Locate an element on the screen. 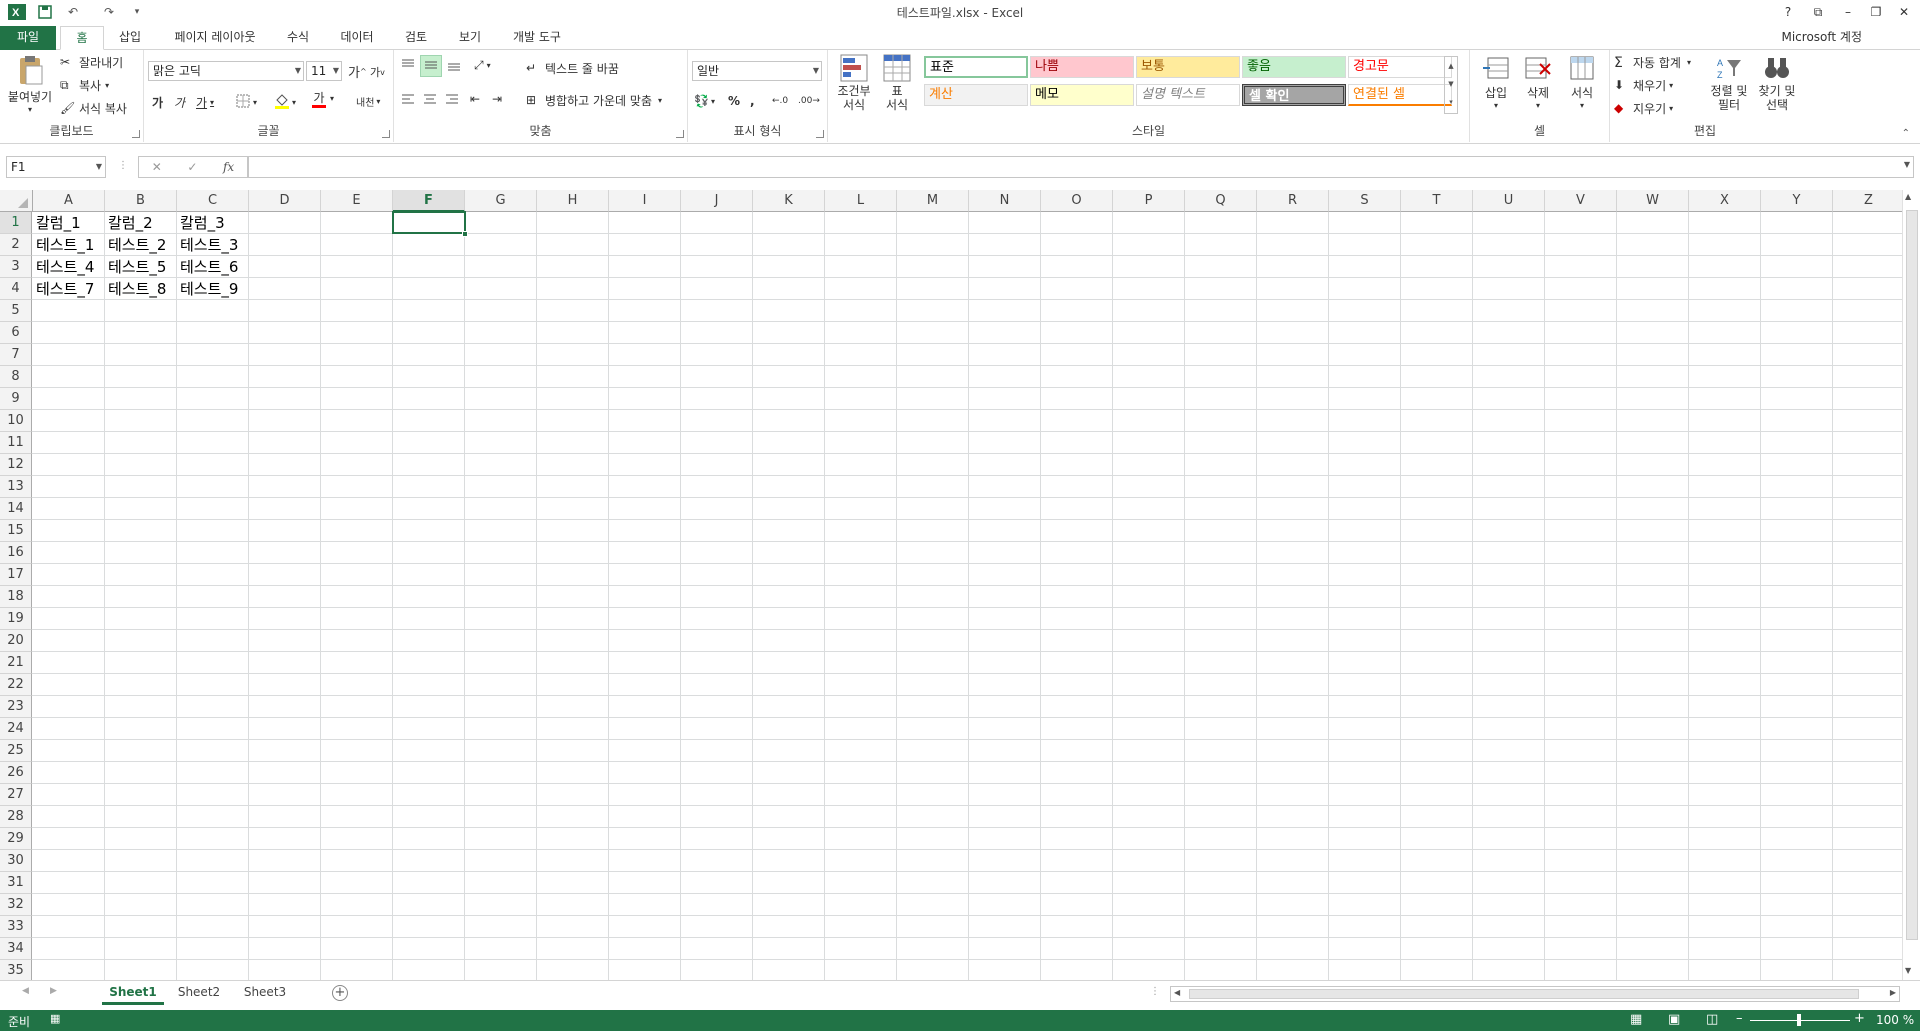 The width and height of the screenshot is (1920, 1031). row-header-18: 18 is located at coordinates (16, 597).